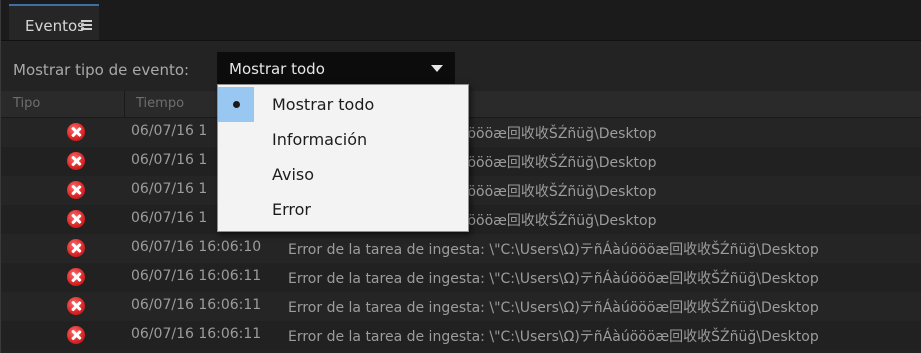 The image size is (921, 353). I want to click on menu-item-informaci-n: Información, so click(343, 139).